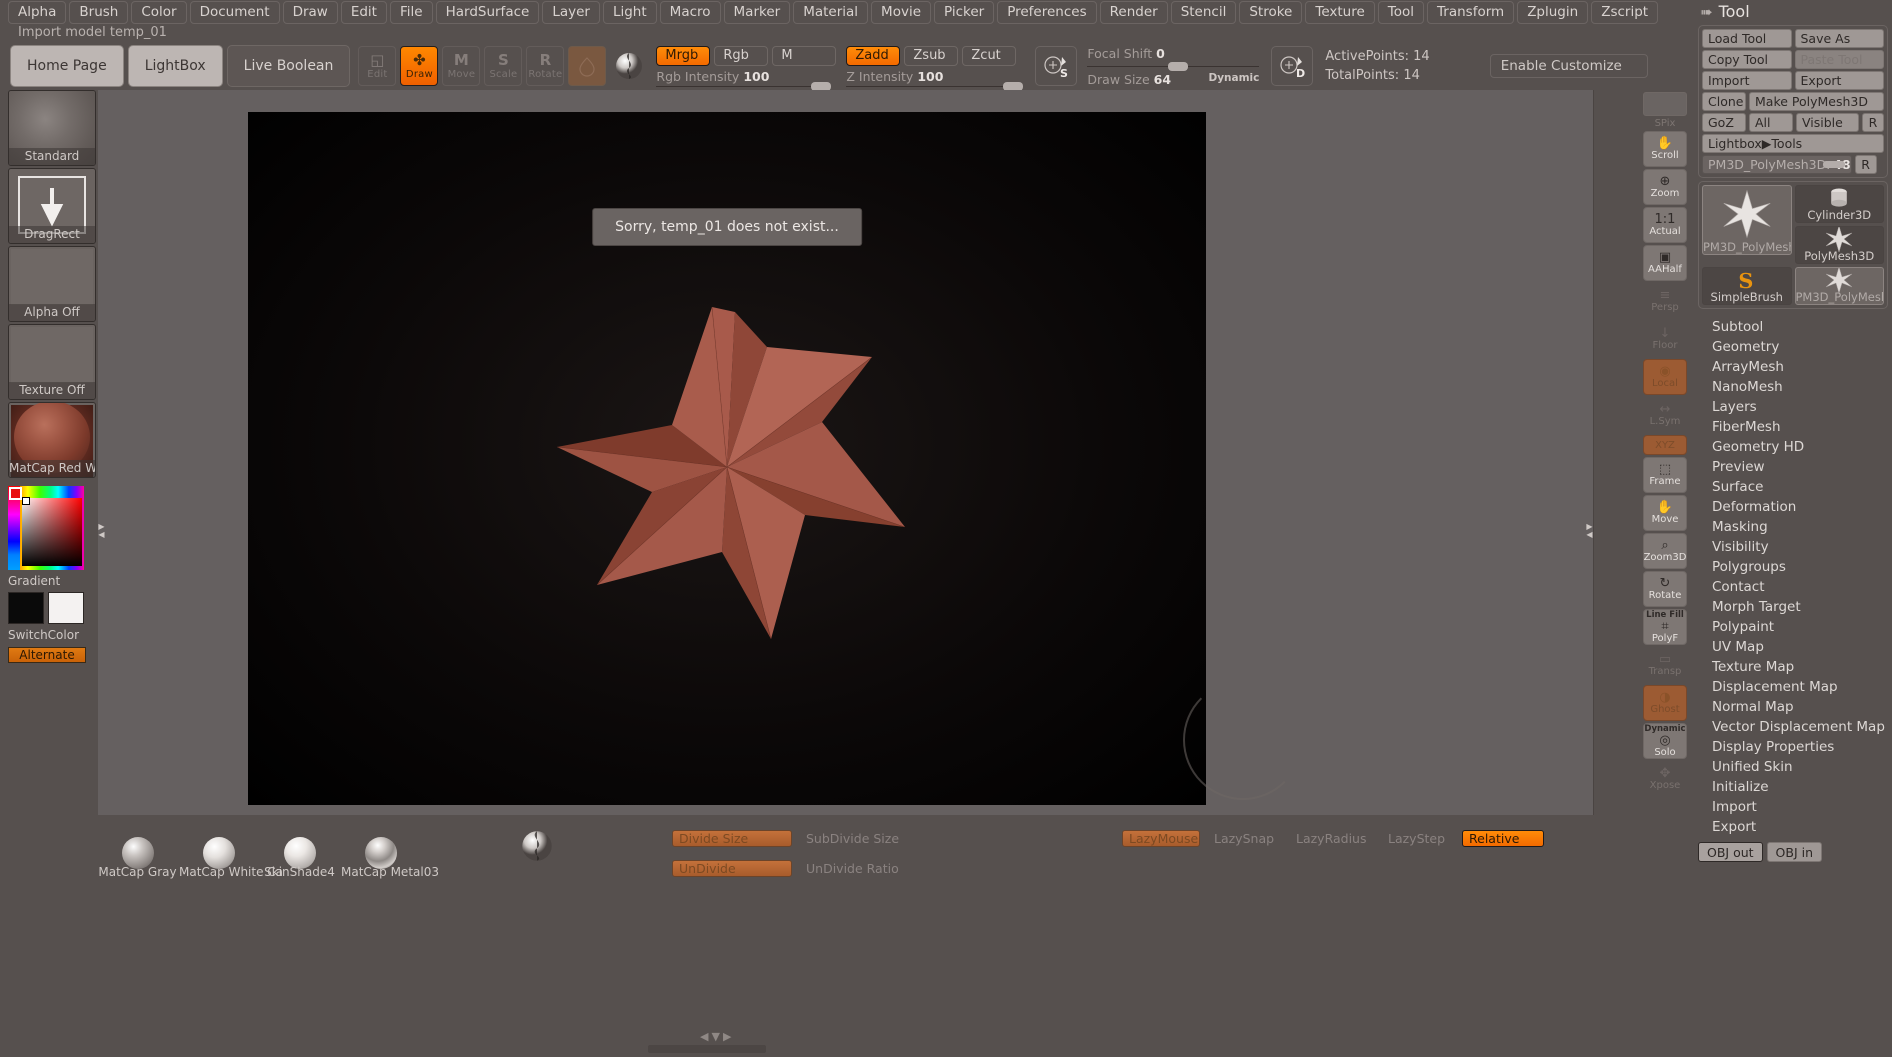 Image resolution: width=1892 pixels, height=1057 pixels. What do you see at coordinates (1724, 101) in the screenshot?
I see `clone-button: Clone` at bounding box center [1724, 101].